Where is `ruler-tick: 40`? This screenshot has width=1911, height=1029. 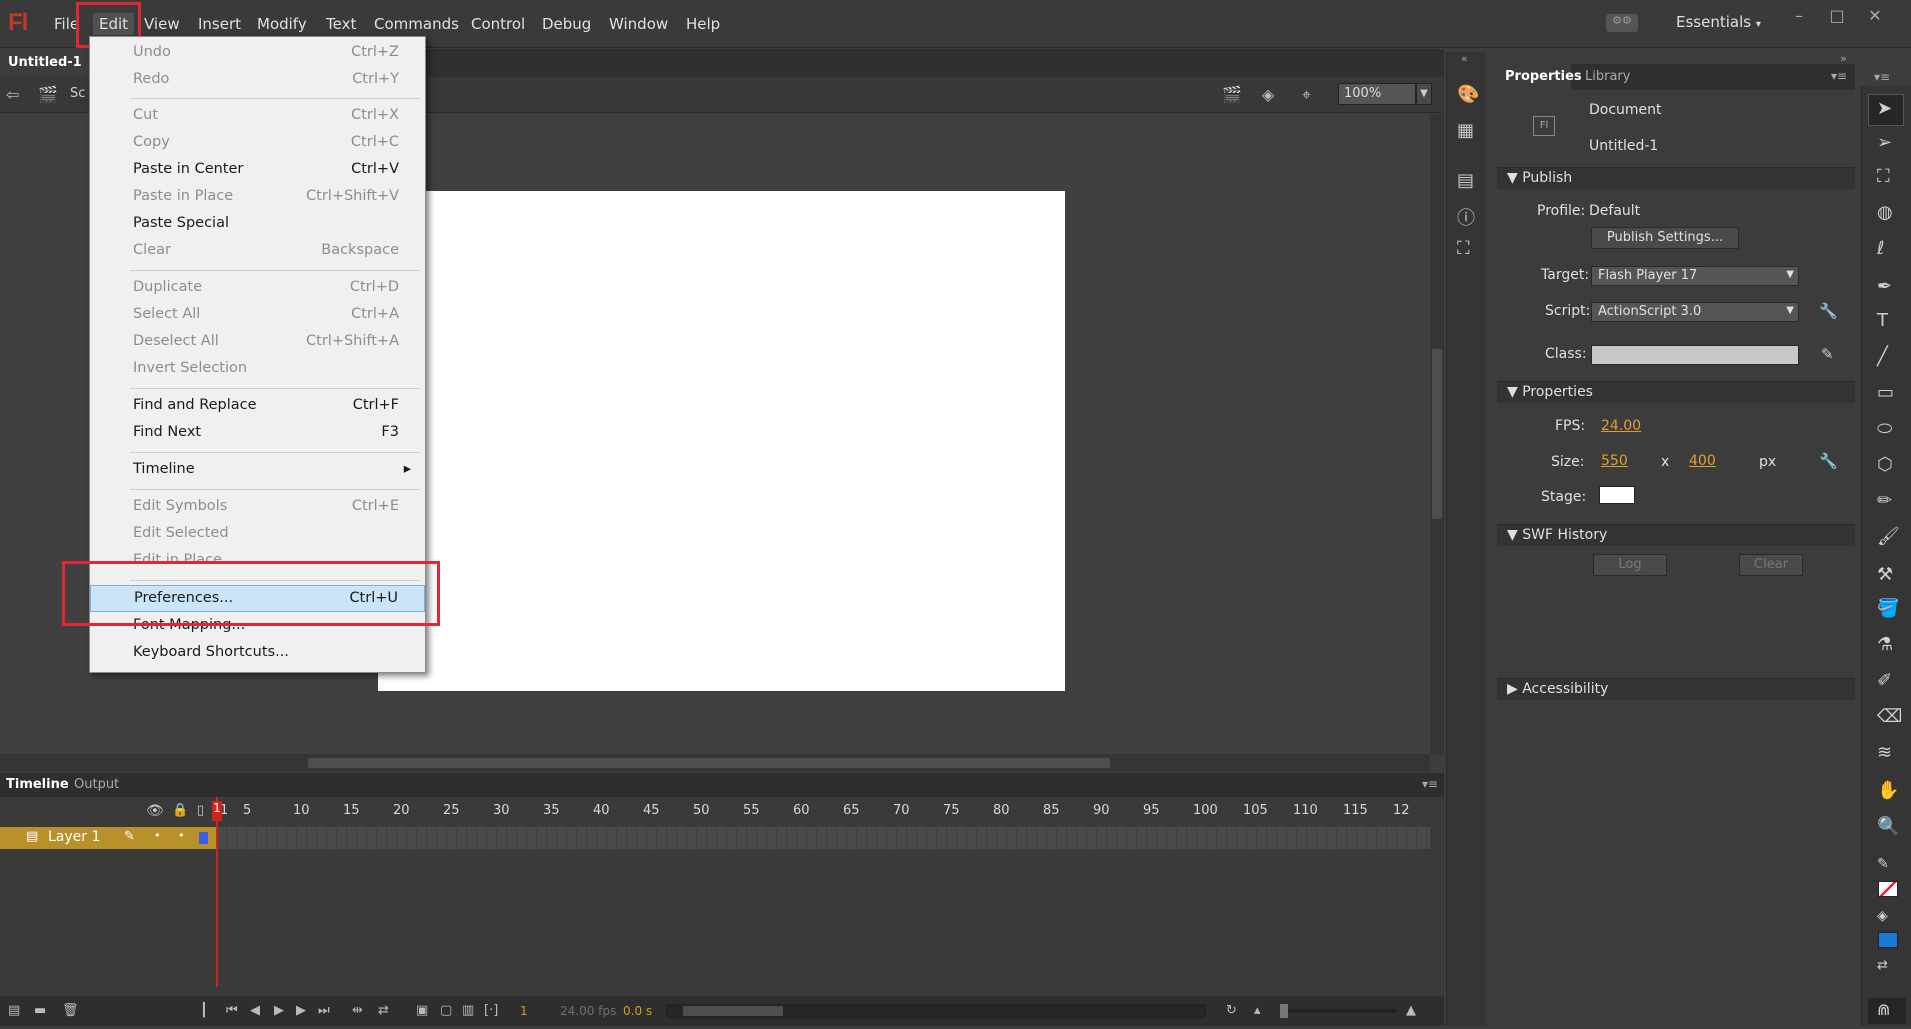
ruler-tick: 40 is located at coordinates (601, 810).